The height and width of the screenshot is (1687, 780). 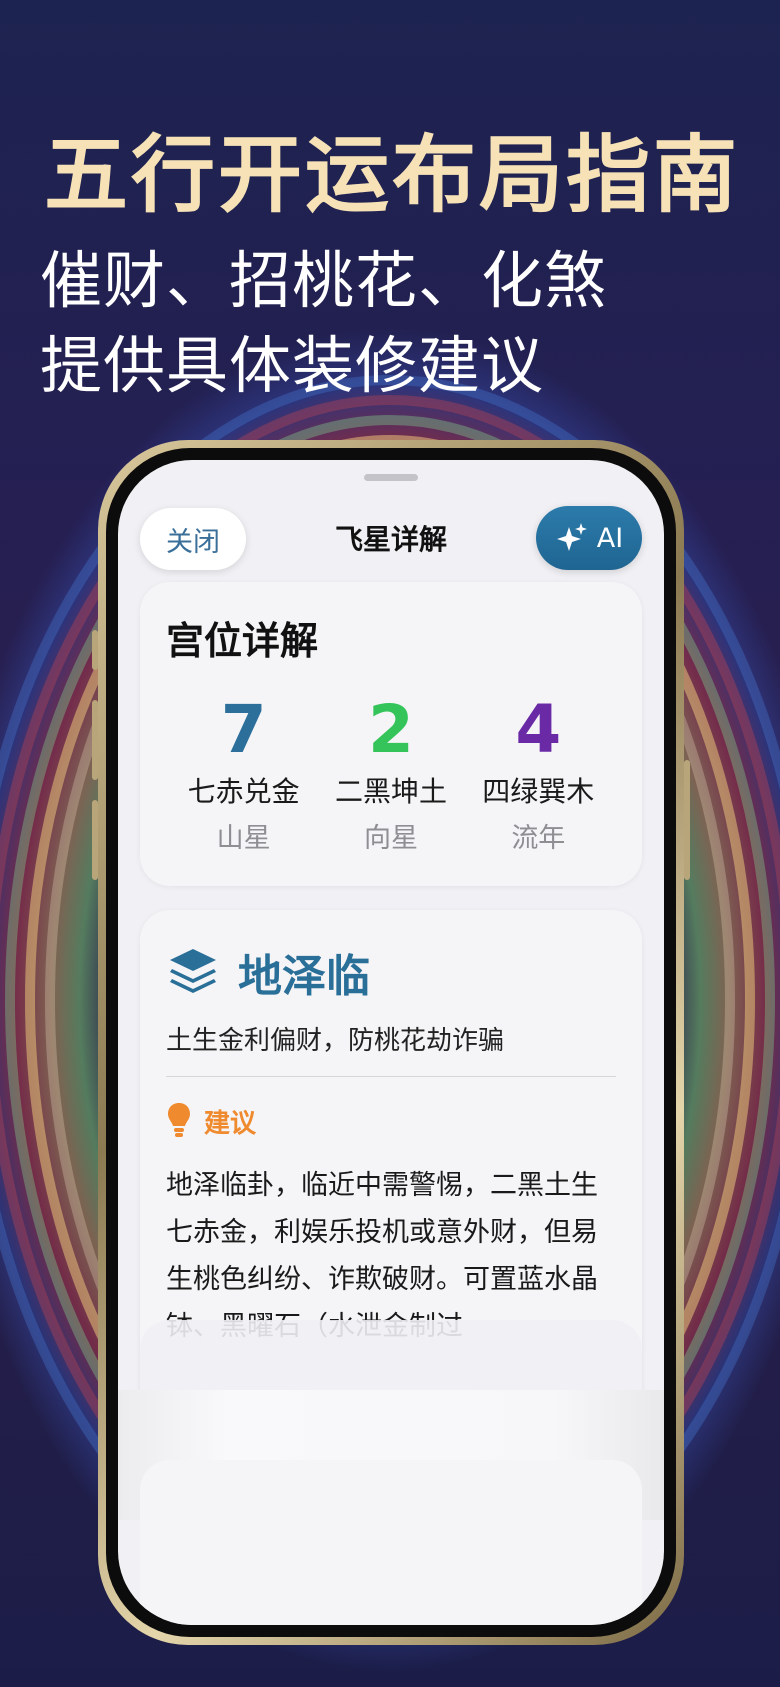 I want to click on advice-header: 建议, so click(x=211, y=1121).